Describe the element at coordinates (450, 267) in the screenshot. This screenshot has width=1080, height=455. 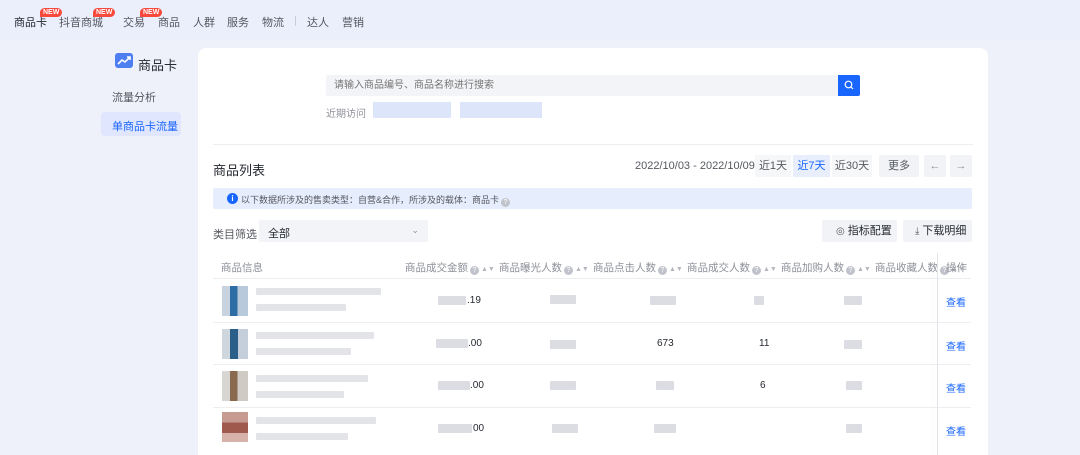
I see `col-deal-amount: 商品成交金额? ▲▼` at that location.